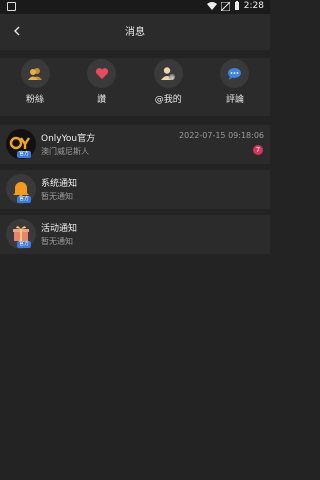  I want to click on top-bar: 消息, so click(135, 32).